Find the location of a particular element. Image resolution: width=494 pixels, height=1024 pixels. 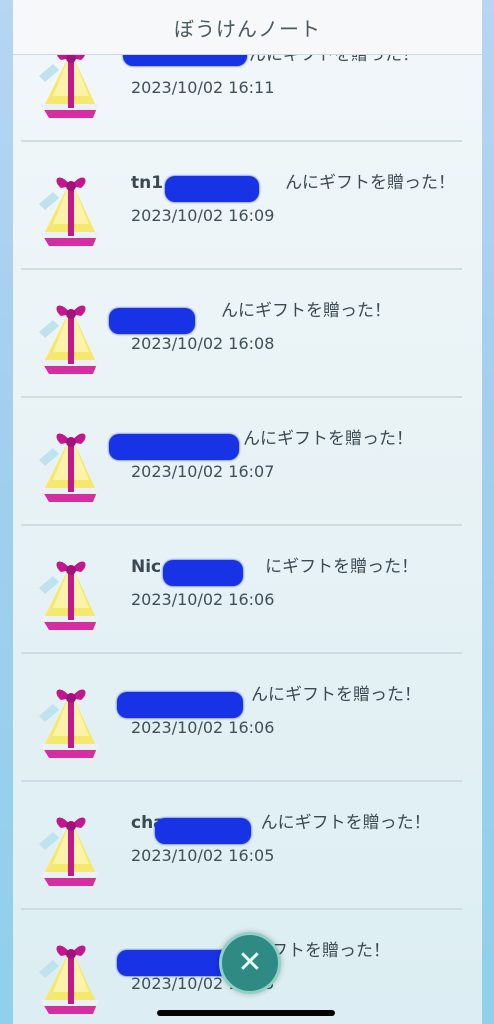

list-item: んにギフトを贈った！ 2023/10/02 16:06 is located at coordinates (247, 718).